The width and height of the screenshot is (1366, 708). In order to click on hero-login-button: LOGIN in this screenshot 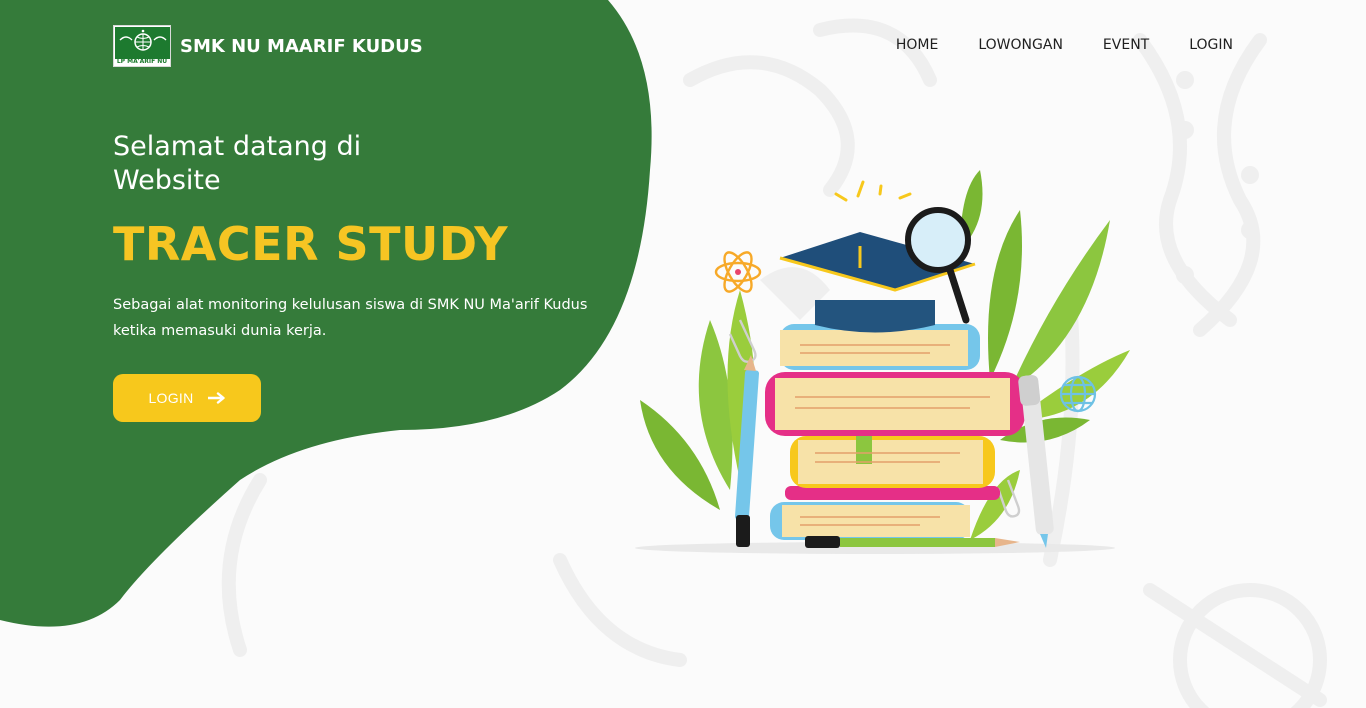, I will do `click(187, 398)`.